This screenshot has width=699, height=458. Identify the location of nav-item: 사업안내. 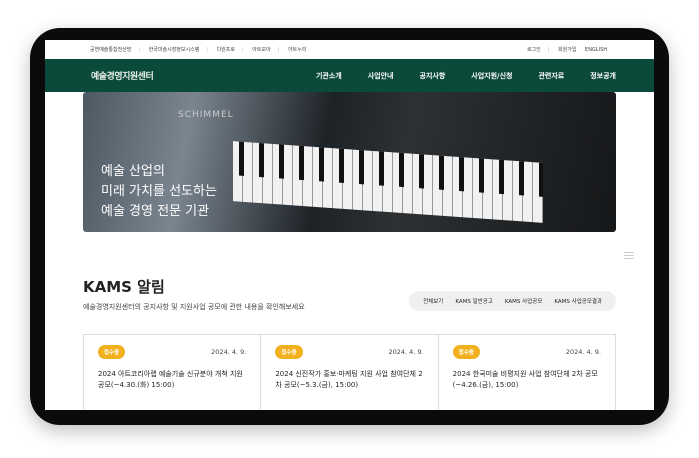
(381, 76).